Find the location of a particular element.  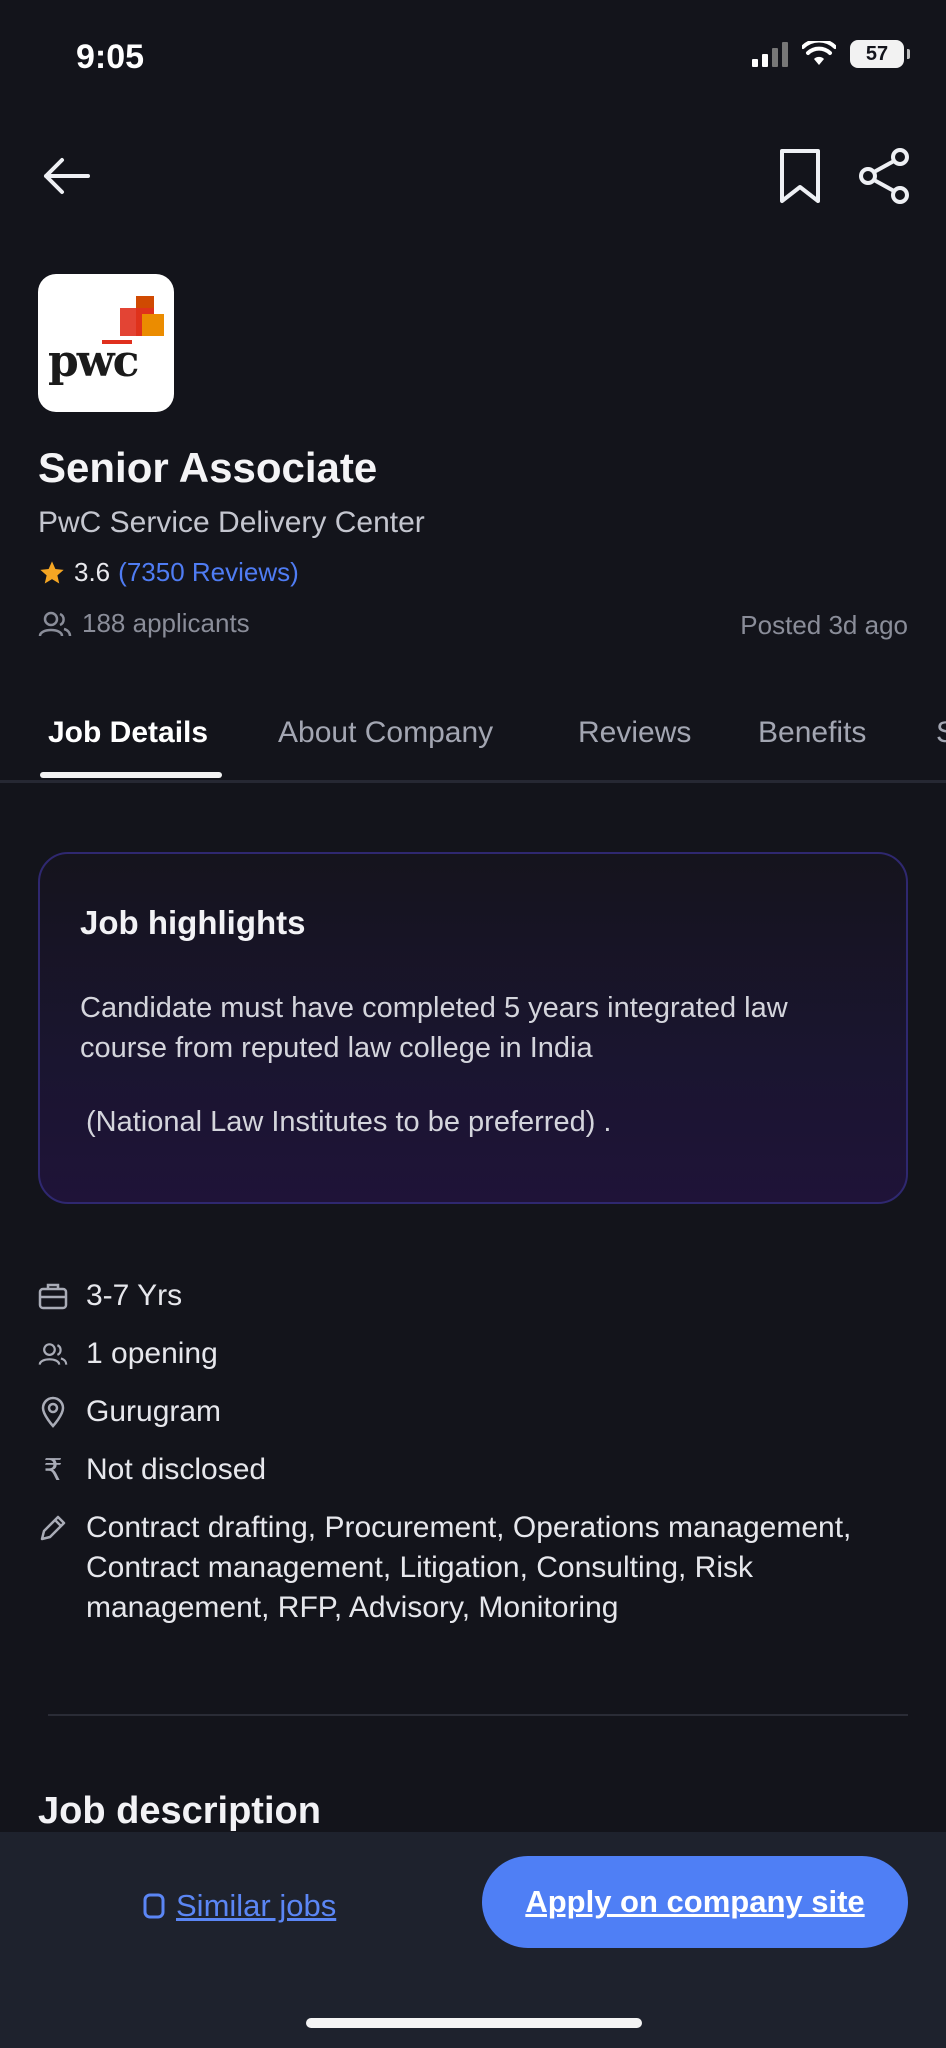

company-logo: pwc is located at coordinates (106, 343).